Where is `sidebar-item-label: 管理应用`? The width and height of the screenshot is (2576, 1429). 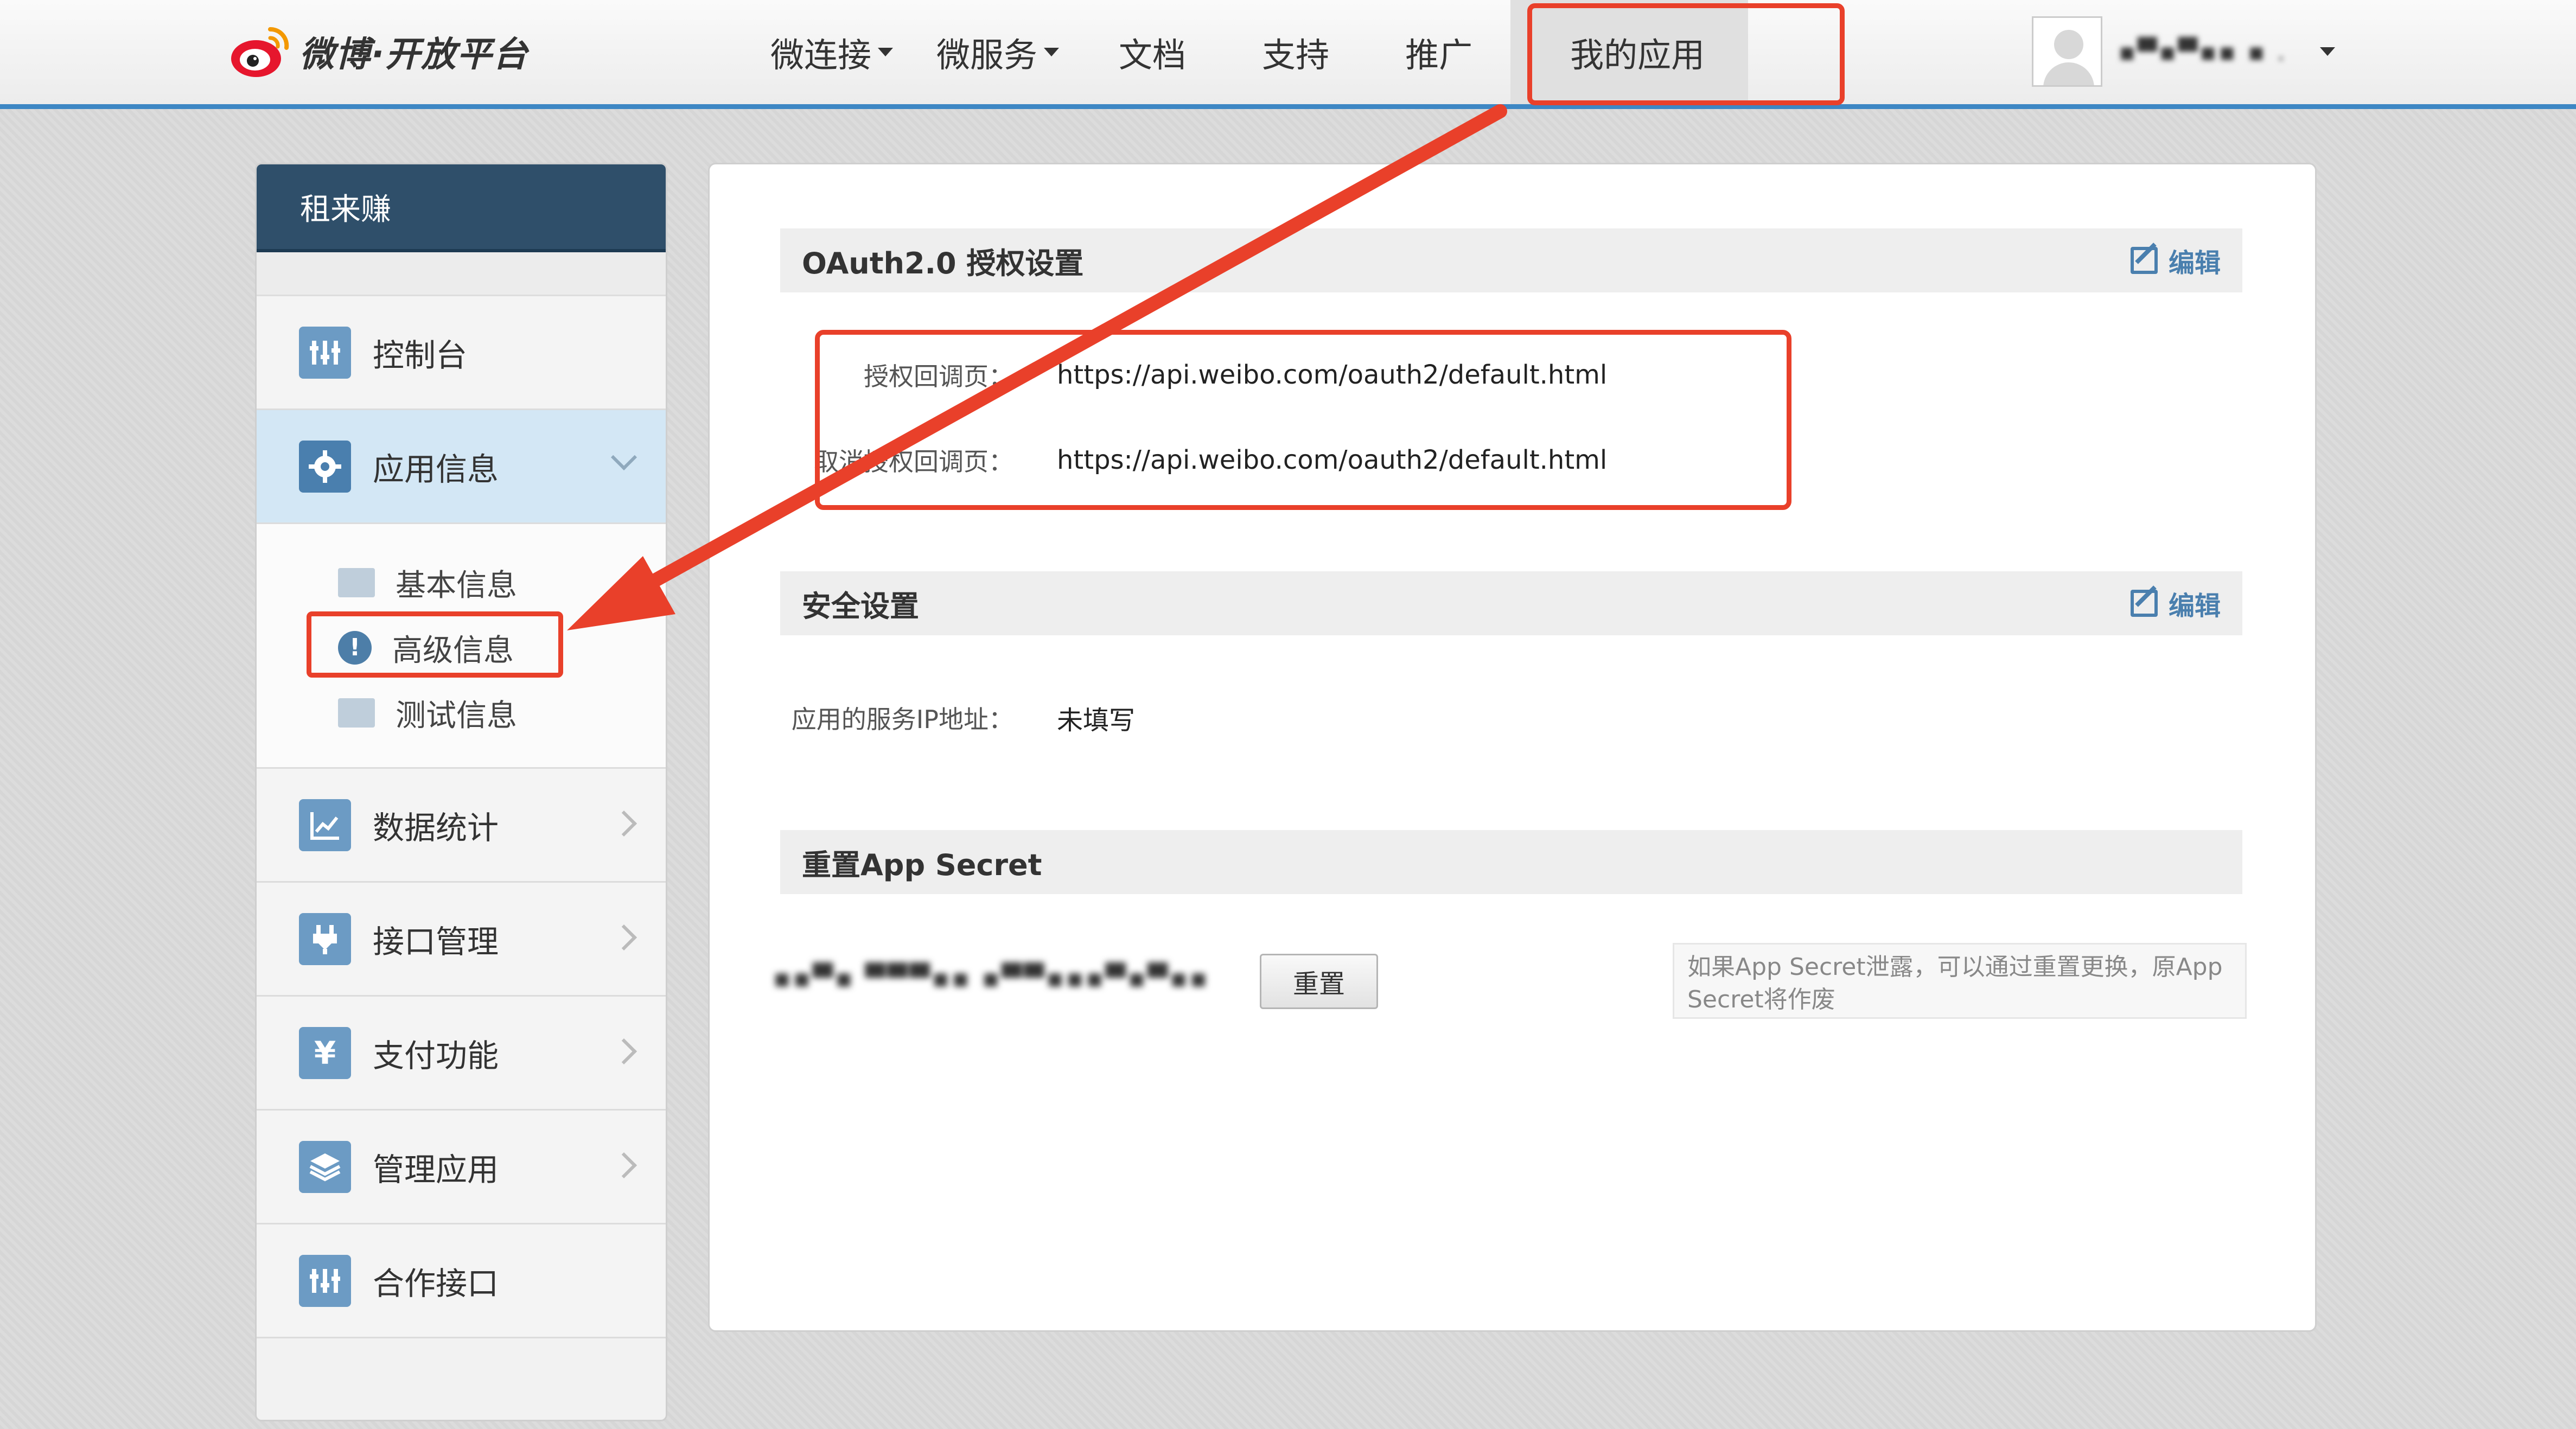
sidebar-item-label: 管理应用 is located at coordinates (436, 1170).